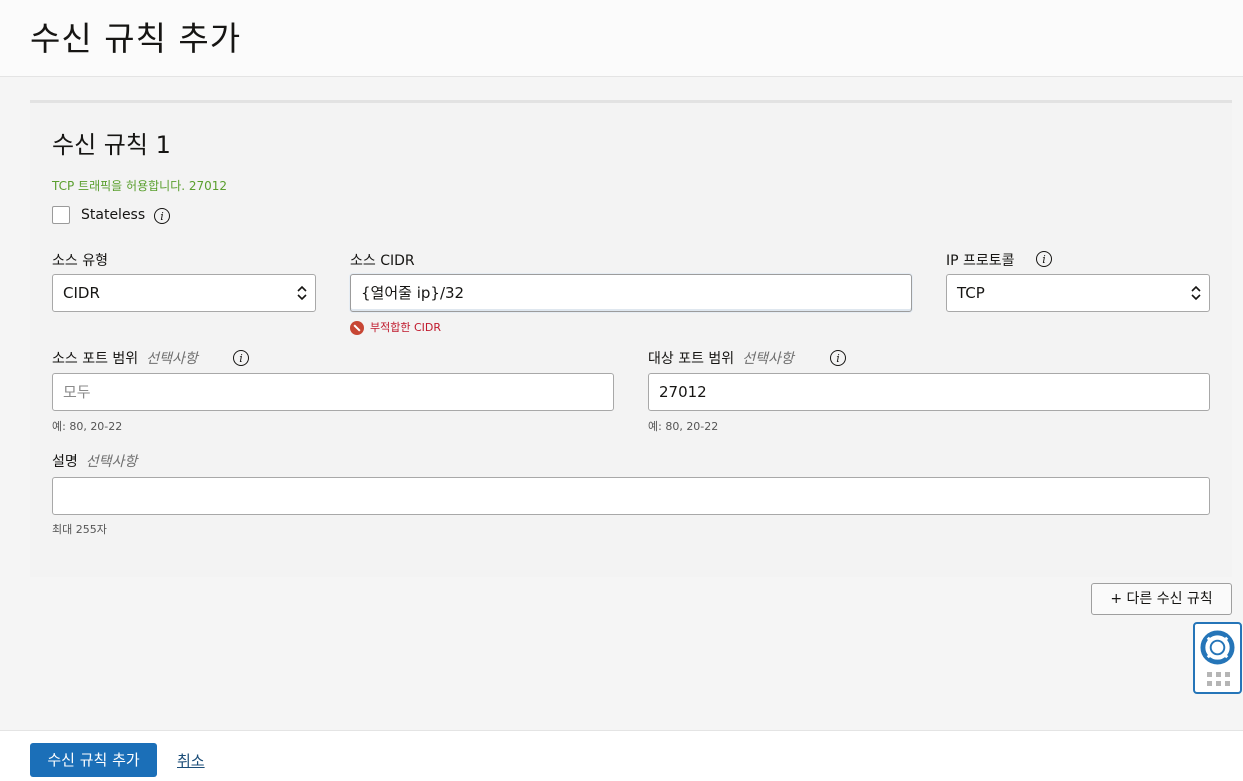 The image size is (1243, 781). Describe the element at coordinates (838, 358) in the screenshot. I see `dest-port-info-icon: i` at that location.